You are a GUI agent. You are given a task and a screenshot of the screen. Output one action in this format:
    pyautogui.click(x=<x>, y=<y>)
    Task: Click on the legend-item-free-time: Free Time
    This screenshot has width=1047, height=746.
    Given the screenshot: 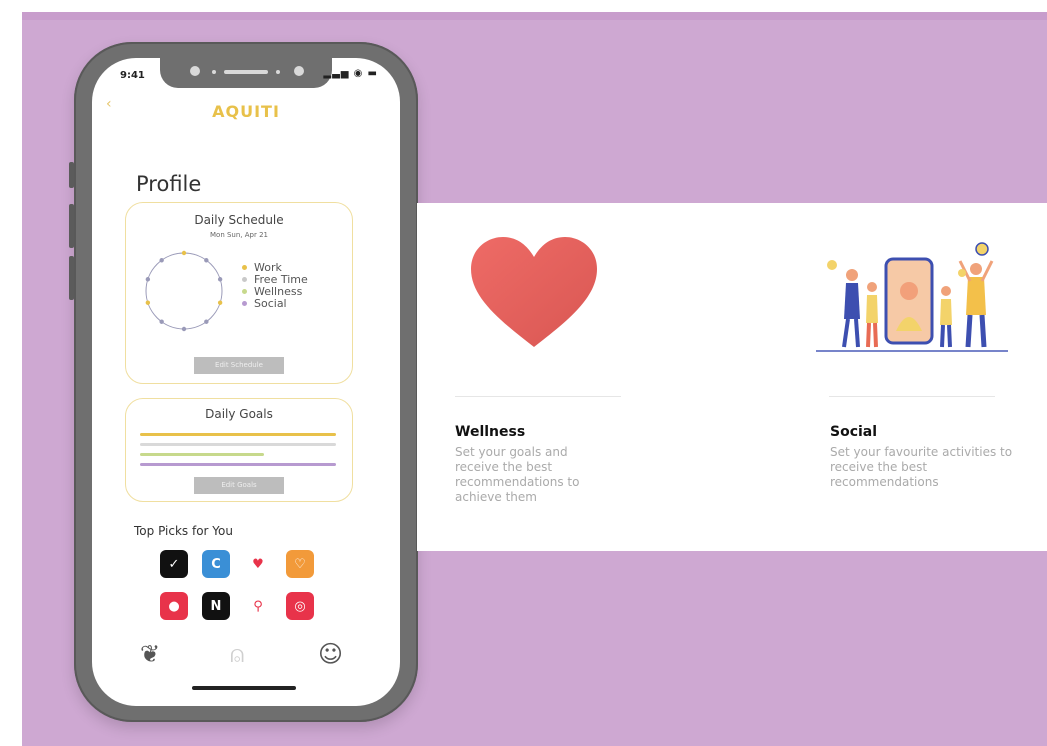 What is the action you would take?
    pyautogui.click(x=275, y=279)
    